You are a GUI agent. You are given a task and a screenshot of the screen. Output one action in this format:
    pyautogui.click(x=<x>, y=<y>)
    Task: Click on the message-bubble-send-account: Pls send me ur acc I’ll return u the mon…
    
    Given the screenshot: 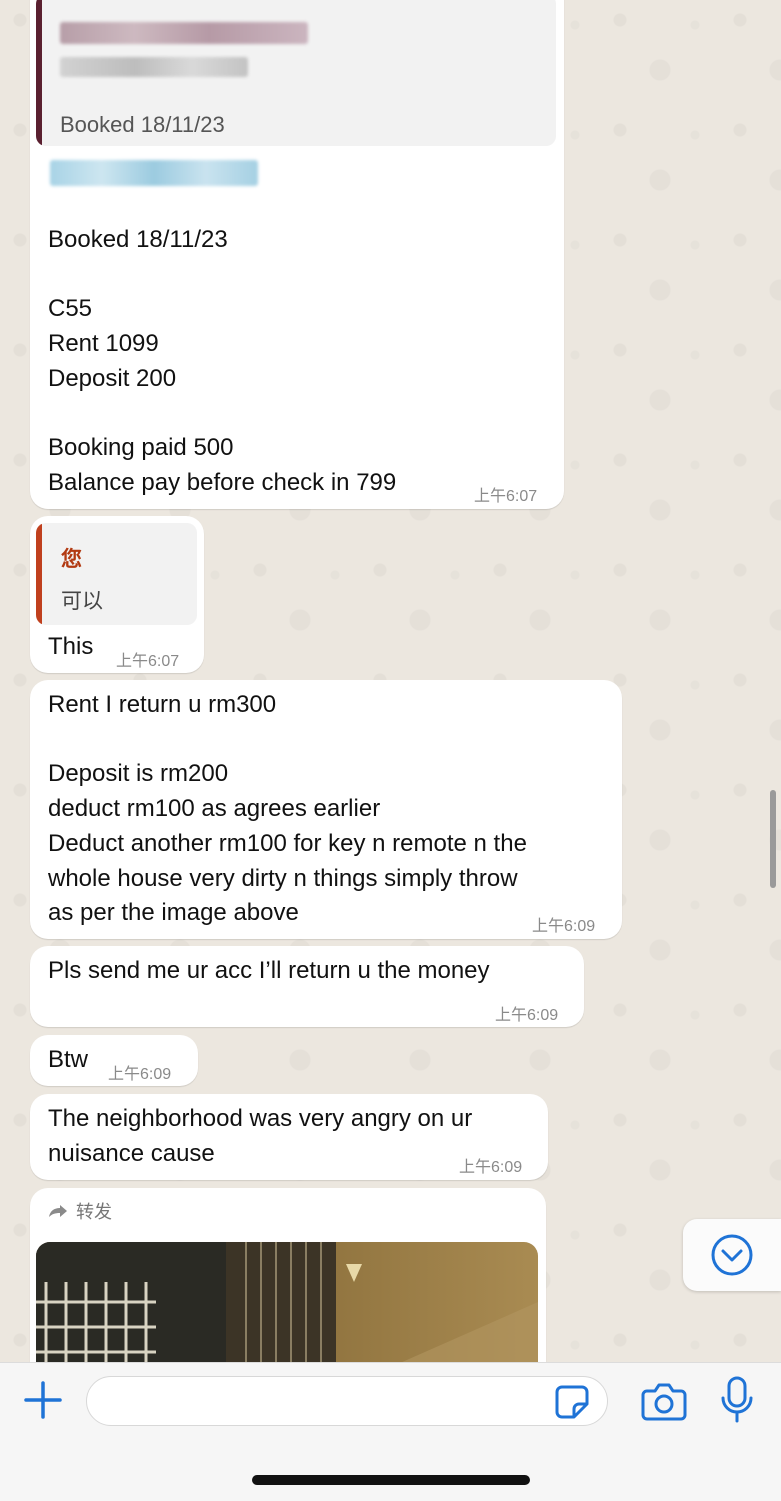 What is the action you would take?
    pyautogui.click(x=307, y=986)
    